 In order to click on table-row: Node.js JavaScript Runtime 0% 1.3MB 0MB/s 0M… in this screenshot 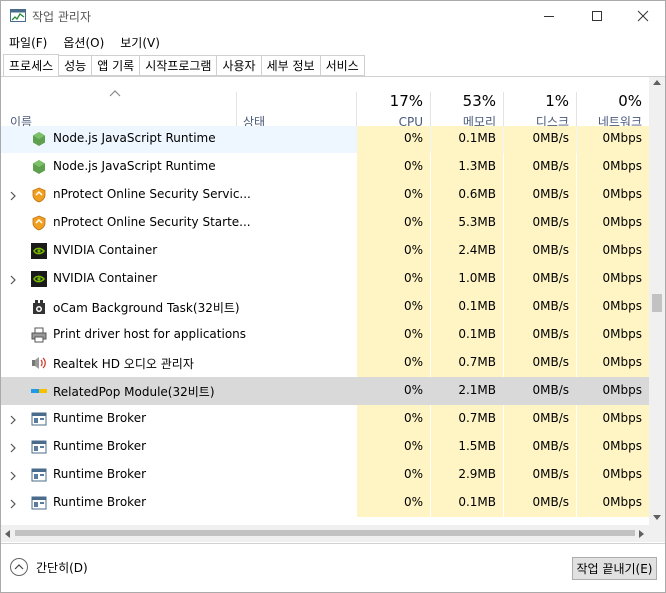, I will do `click(325, 167)`.